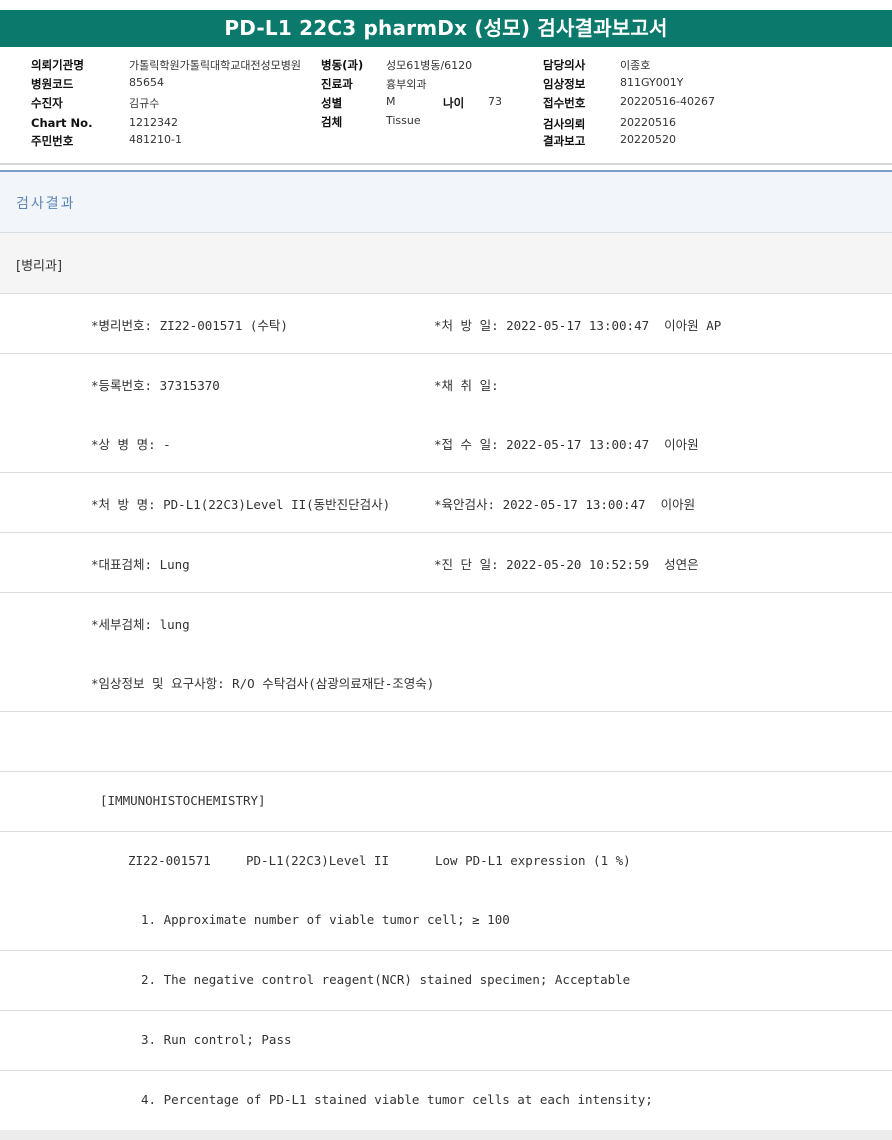 The image size is (892, 1140). What do you see at coordinates (578, 325) in the screenshot?
I see `prescription-date: *처 방 일: 2022-05-17 13:00:47 이아원 AP` at bounding box center [578, 325].